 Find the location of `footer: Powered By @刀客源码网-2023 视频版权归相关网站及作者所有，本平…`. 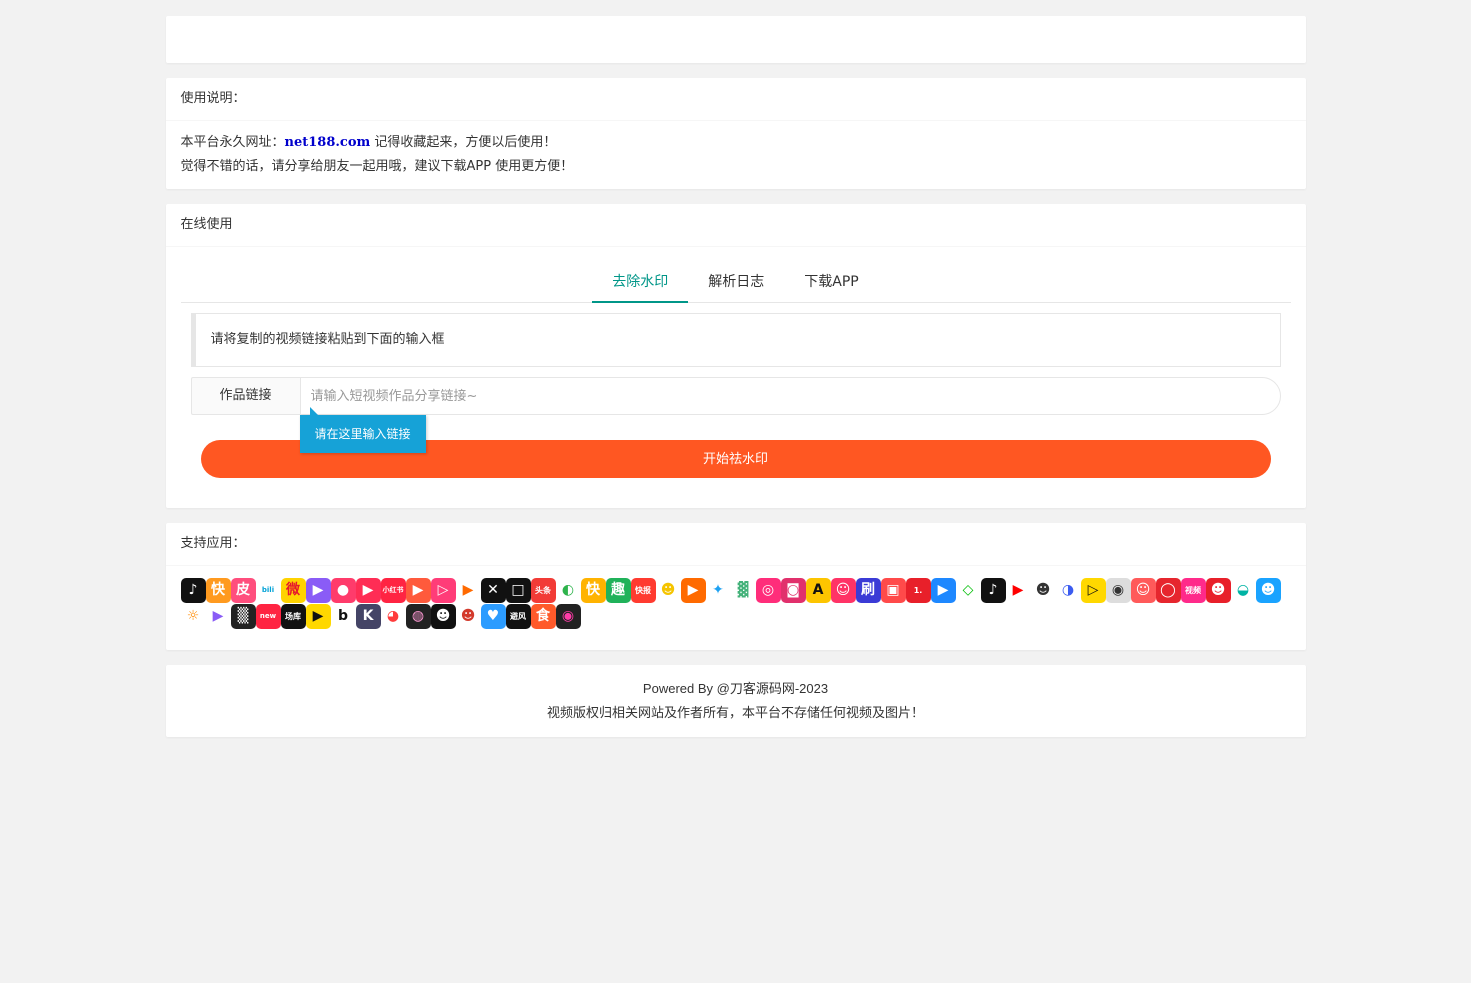

footer: Powered By @刀客源码网-2023 视频版权归相关网站及作者所有，本平… is located at coordinates (735, 701).